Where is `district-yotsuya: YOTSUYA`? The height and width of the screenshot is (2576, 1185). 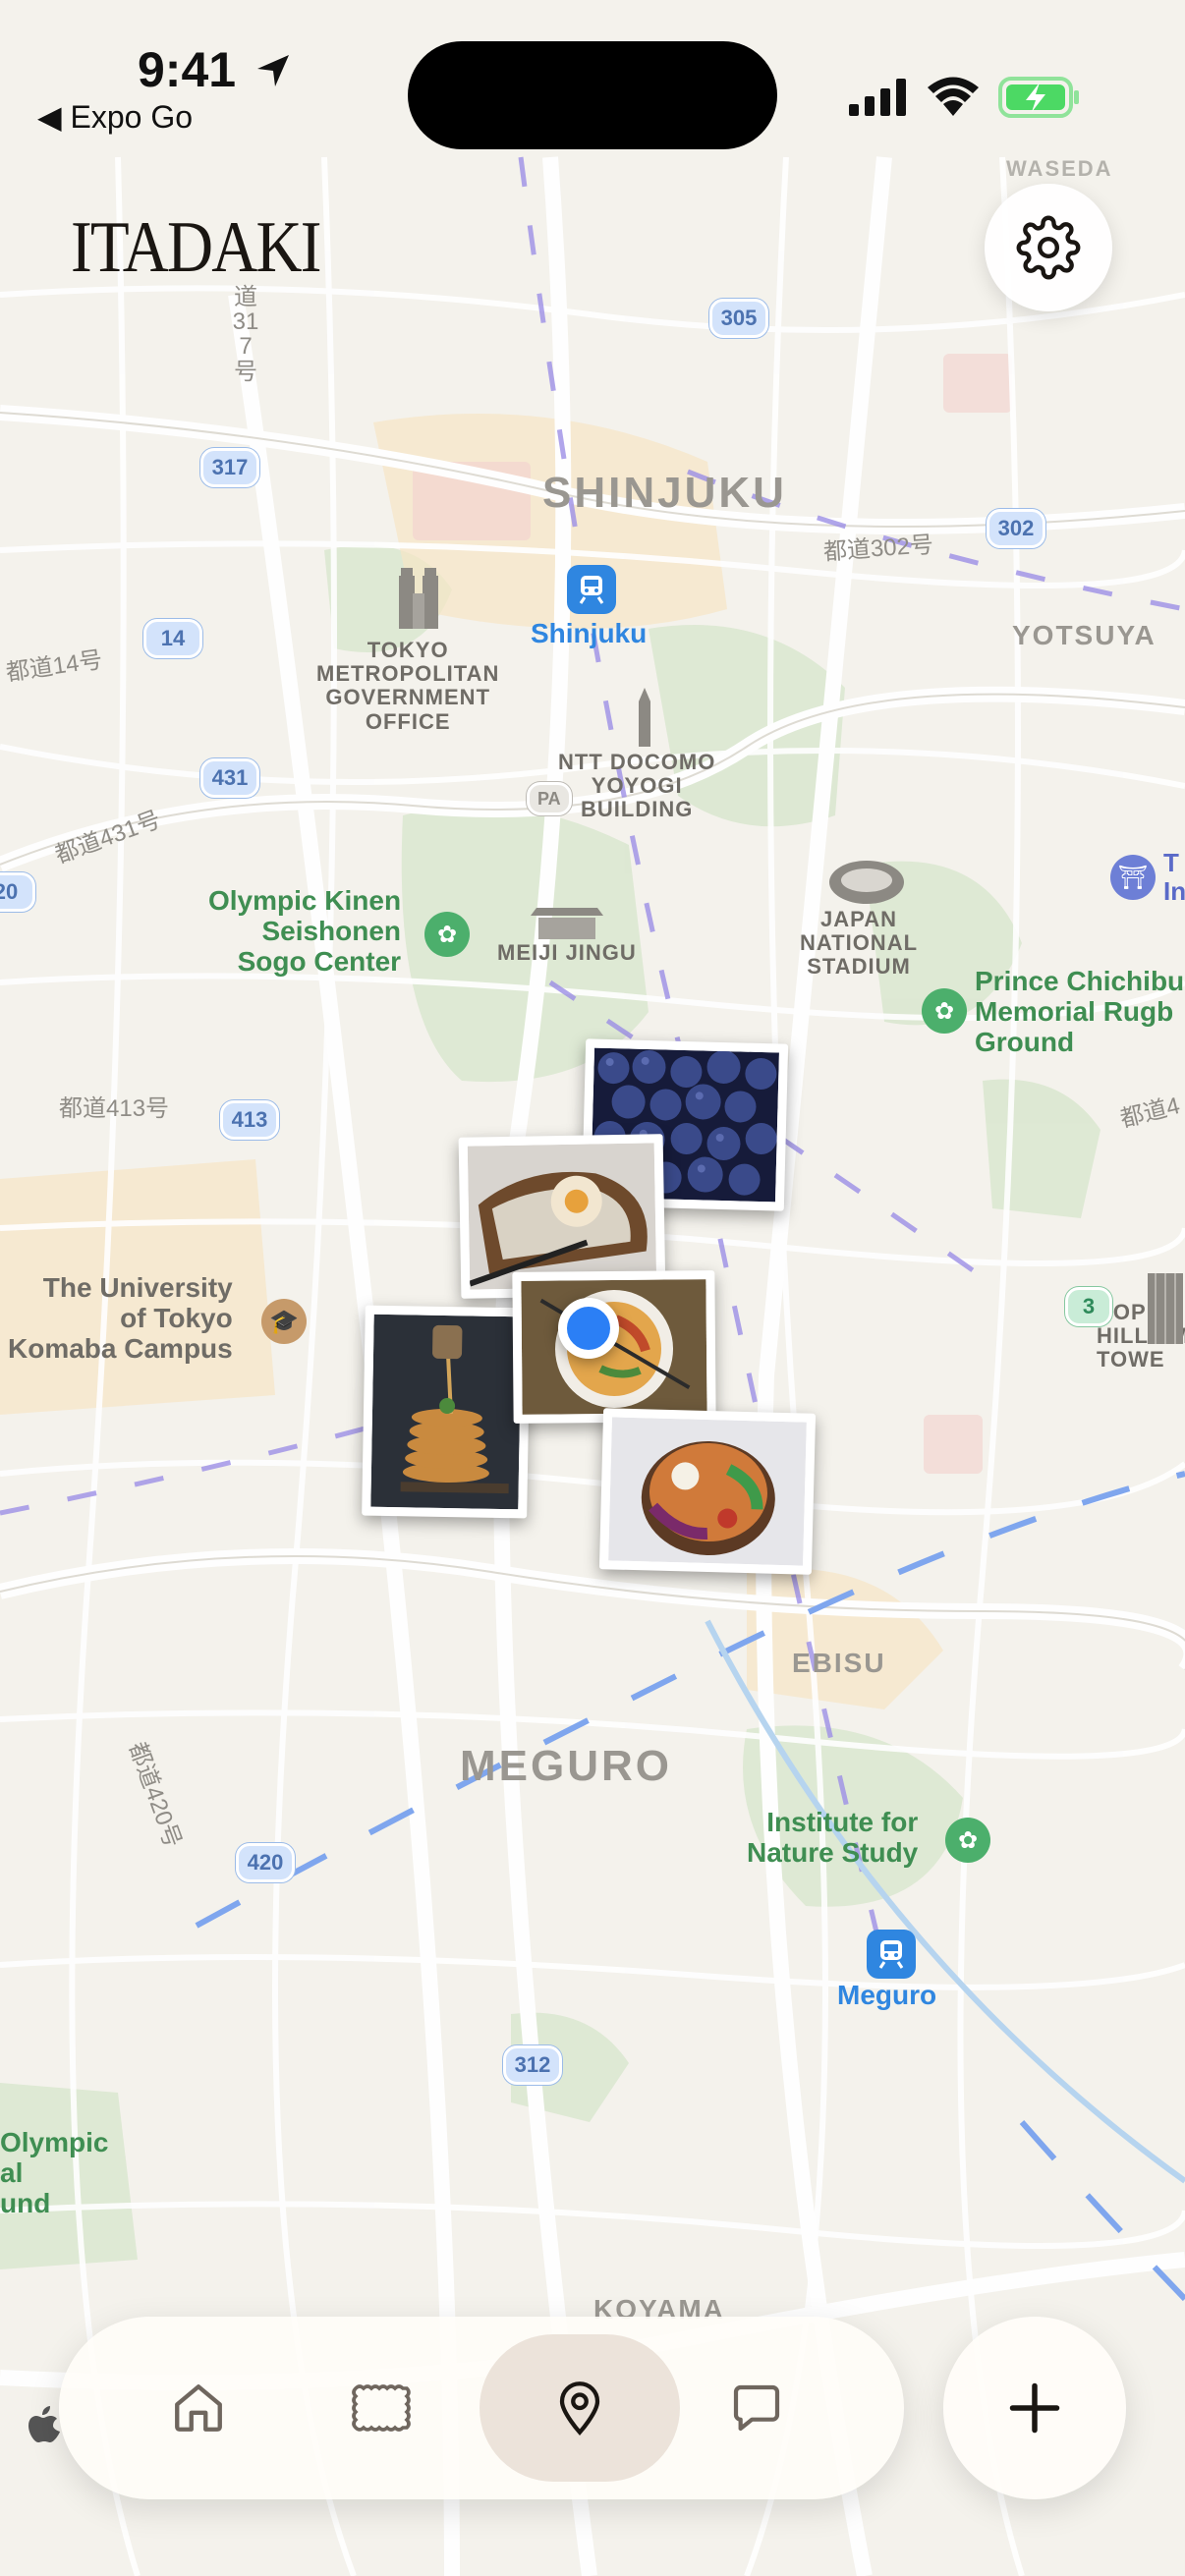 district-yotsuya: YOTSUYA is located at coordinates (1084, 635).